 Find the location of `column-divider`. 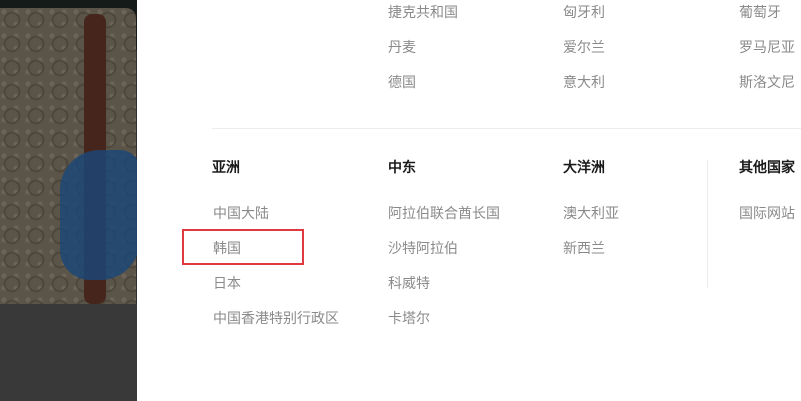

column-divider is located at coordinates (707, 224).